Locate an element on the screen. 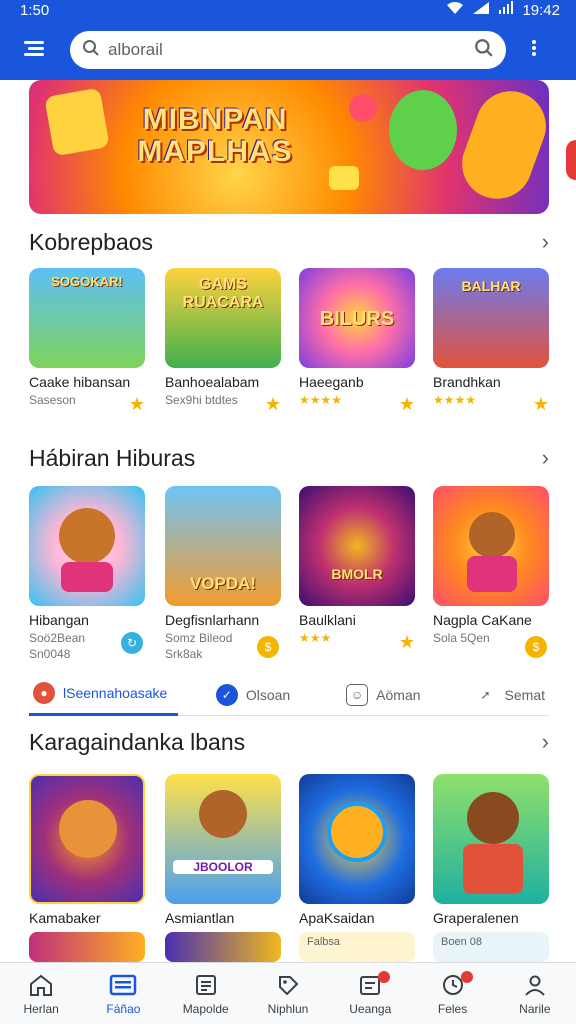 The image size is (576, 1024). thumbnail-text: GAMS RUACARA is located at coordinates (223, 293).